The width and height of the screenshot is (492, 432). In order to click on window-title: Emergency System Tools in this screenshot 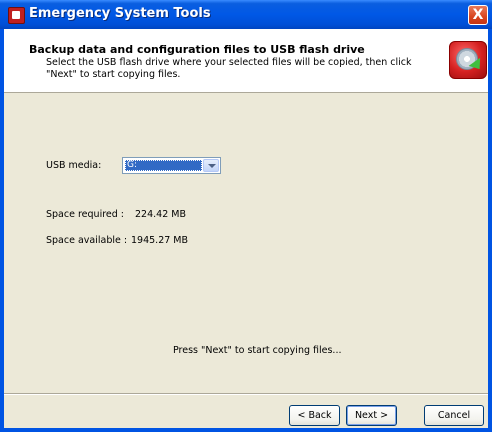, I will do `click(120, 13)`.